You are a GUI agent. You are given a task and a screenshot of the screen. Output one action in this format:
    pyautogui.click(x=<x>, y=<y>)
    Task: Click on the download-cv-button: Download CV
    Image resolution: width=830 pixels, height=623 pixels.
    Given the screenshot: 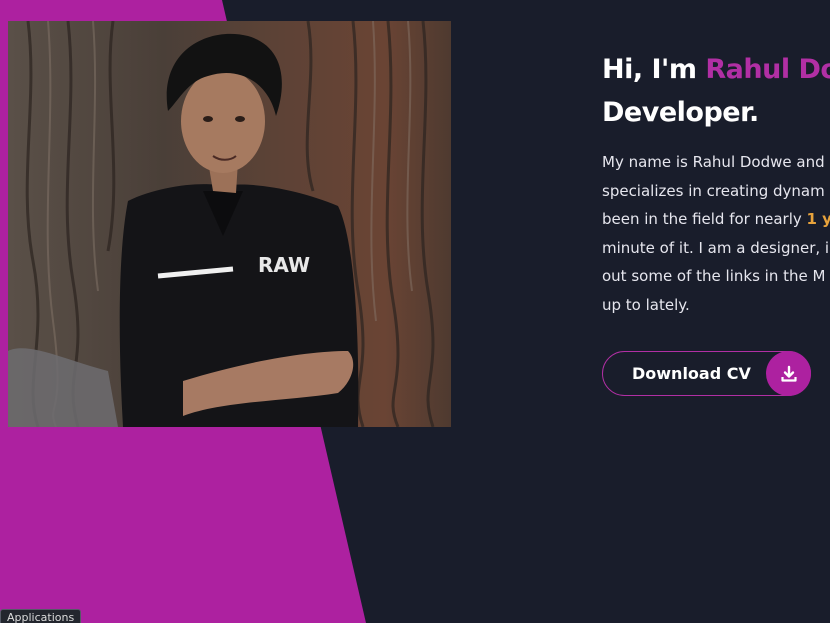 What is the action you would take?
    pyautogui.click(x=706, y=373)
    